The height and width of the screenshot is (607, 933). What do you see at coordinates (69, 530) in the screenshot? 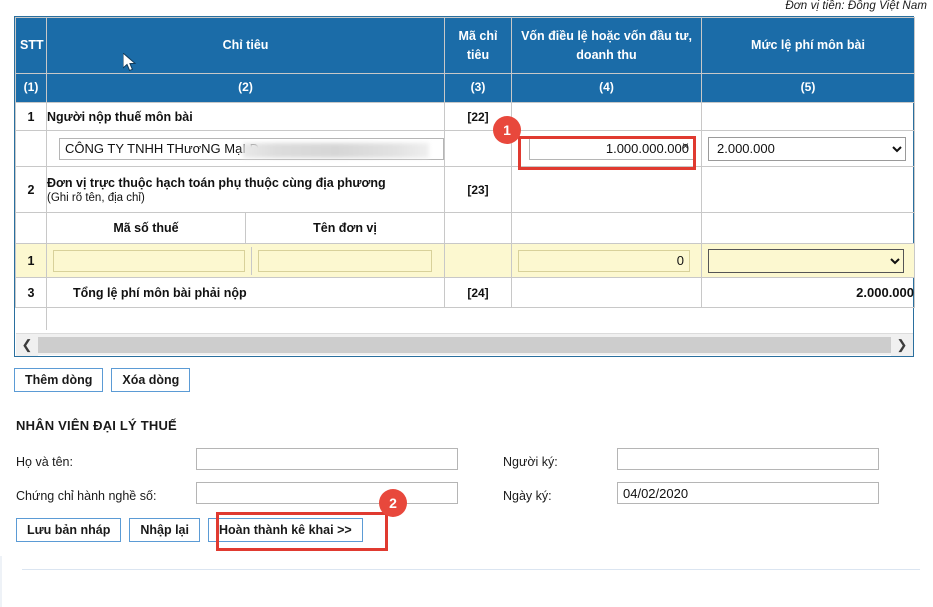
I see `save-draft-button: Lưu bản nháp` at bounding box center [69, 530].